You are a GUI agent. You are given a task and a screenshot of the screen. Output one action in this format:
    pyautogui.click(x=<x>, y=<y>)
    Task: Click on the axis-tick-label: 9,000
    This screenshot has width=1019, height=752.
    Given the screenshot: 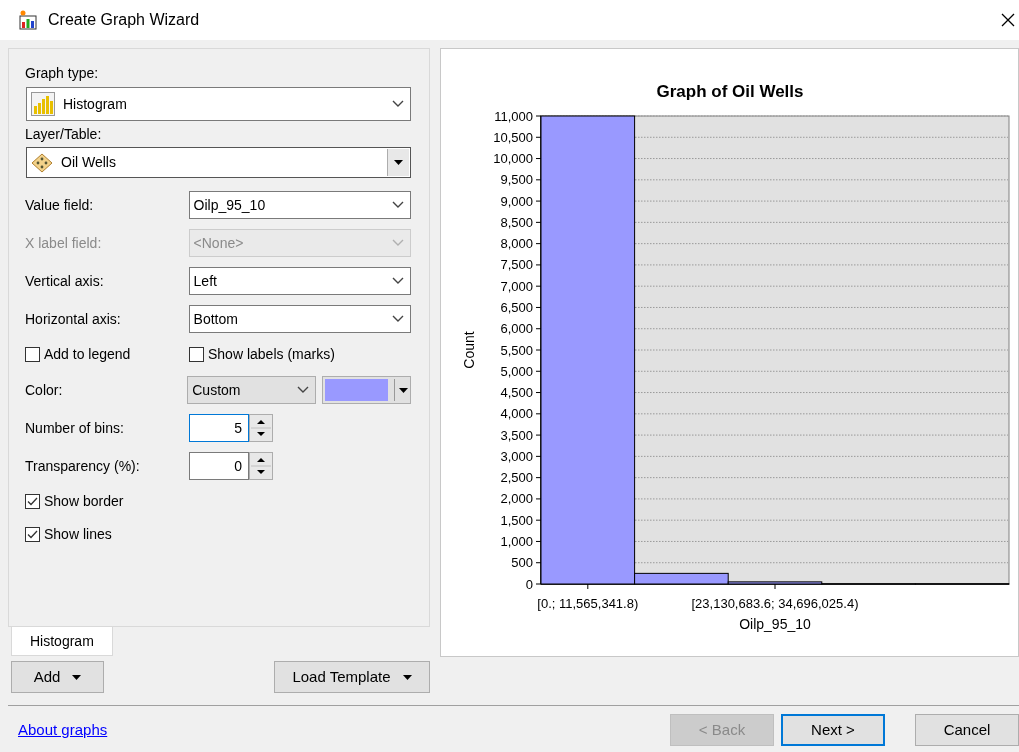 What is the action you would take?
    pyautogui.click(x=516, y=201)
    